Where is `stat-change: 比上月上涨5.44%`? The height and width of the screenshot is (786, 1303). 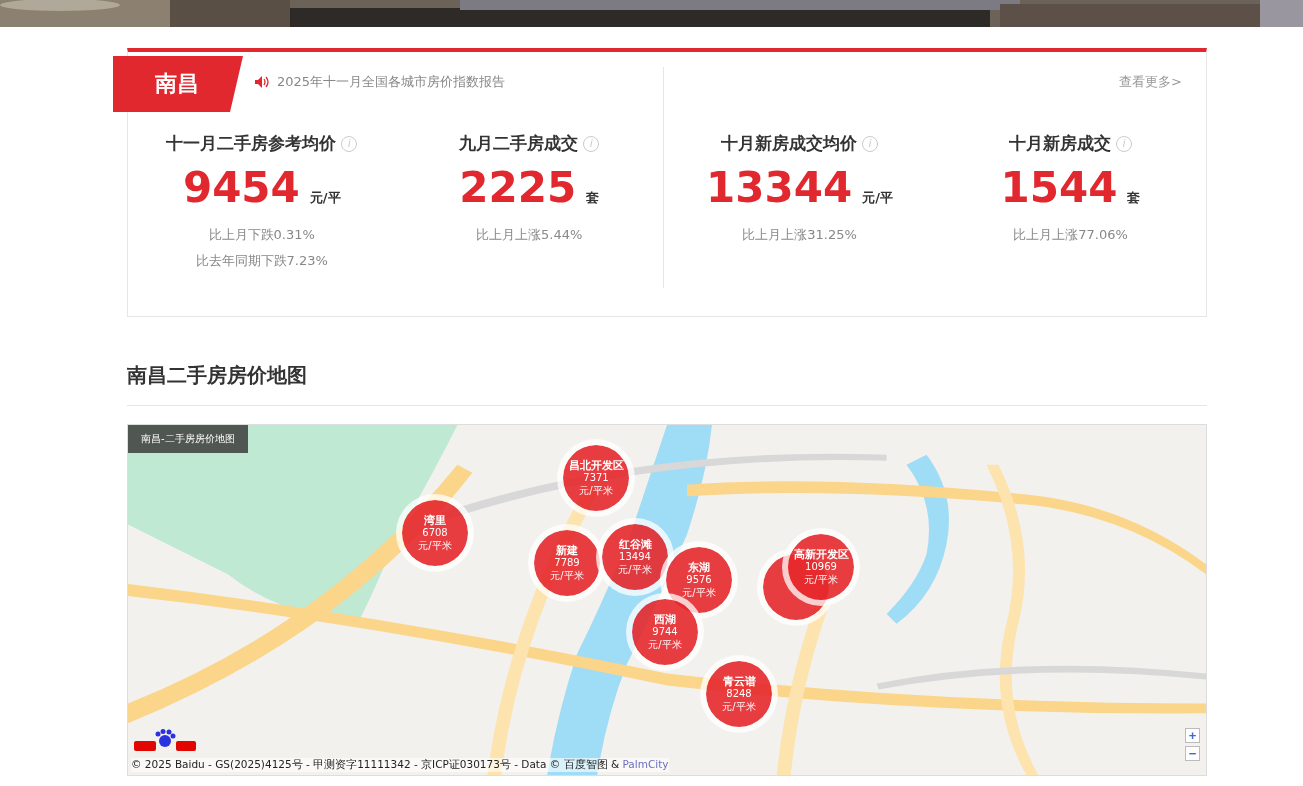 stat-change: 比上月上涨5.44% is located at coordinates (529, 235).